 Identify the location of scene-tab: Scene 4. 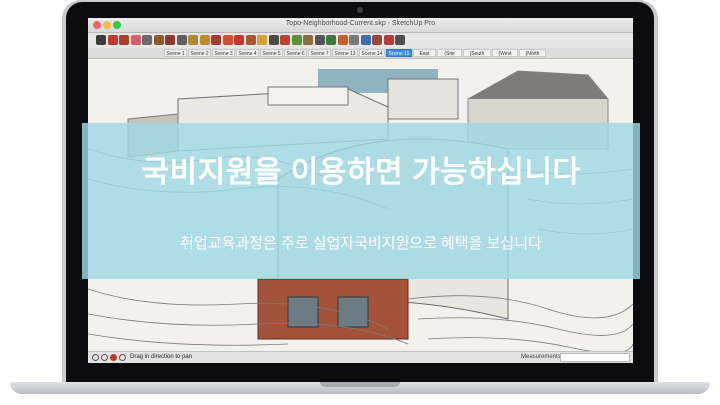
(247, 53).